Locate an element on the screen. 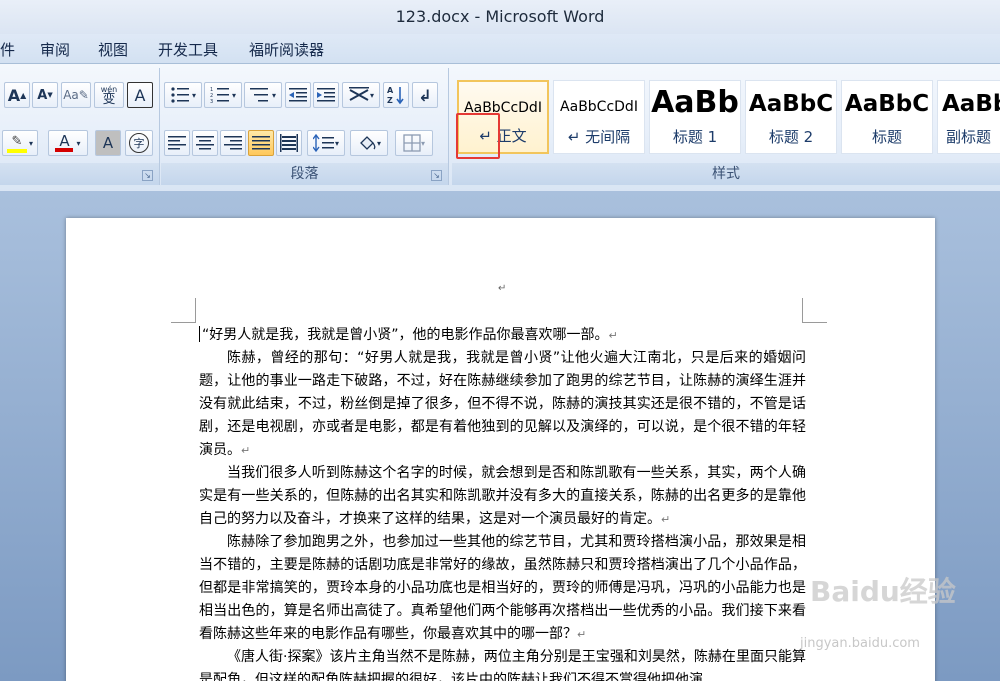 This screenshot has height=681, width=1000. margin-corner-top-right is located at coordinates (814, 310).